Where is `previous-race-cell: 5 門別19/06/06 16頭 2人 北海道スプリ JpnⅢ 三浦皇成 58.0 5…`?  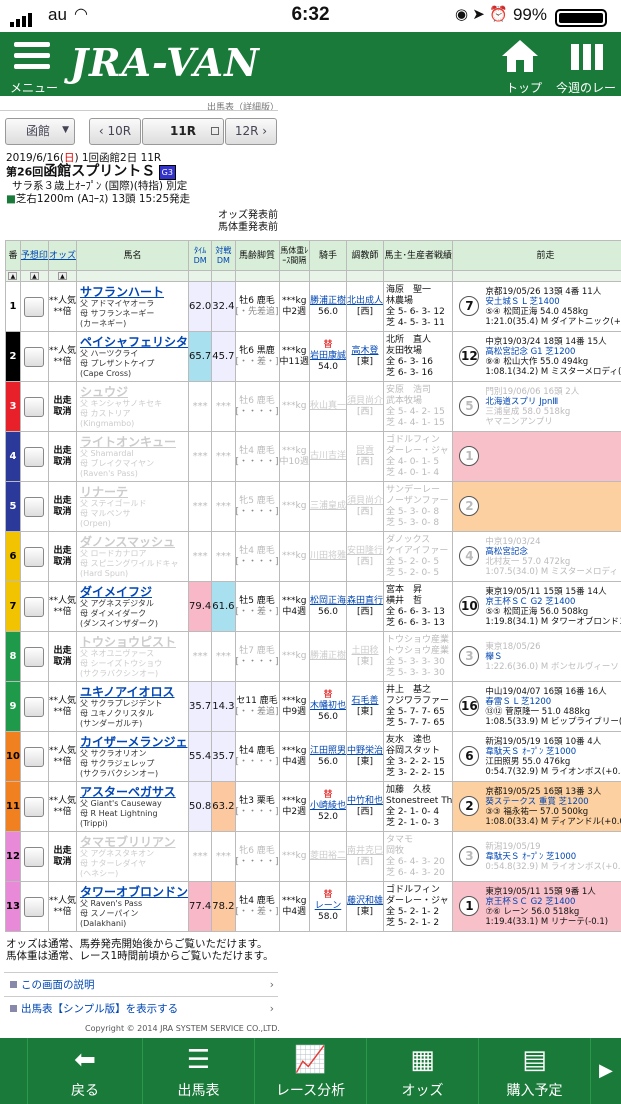 previous-race-cell: 5 門別19/06/06 16頭 2人 北海道スプリ JpnⅢ 三浦皇成 58.0 5… is located at coordinates (536, 406).